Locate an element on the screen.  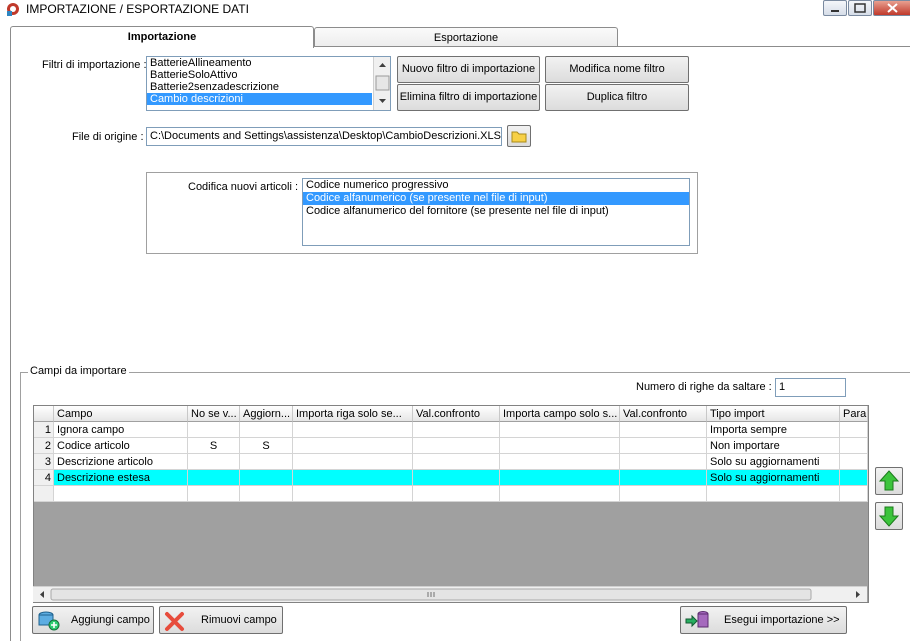
source-file-label: File di origine : is located at coordinates (108, 137).